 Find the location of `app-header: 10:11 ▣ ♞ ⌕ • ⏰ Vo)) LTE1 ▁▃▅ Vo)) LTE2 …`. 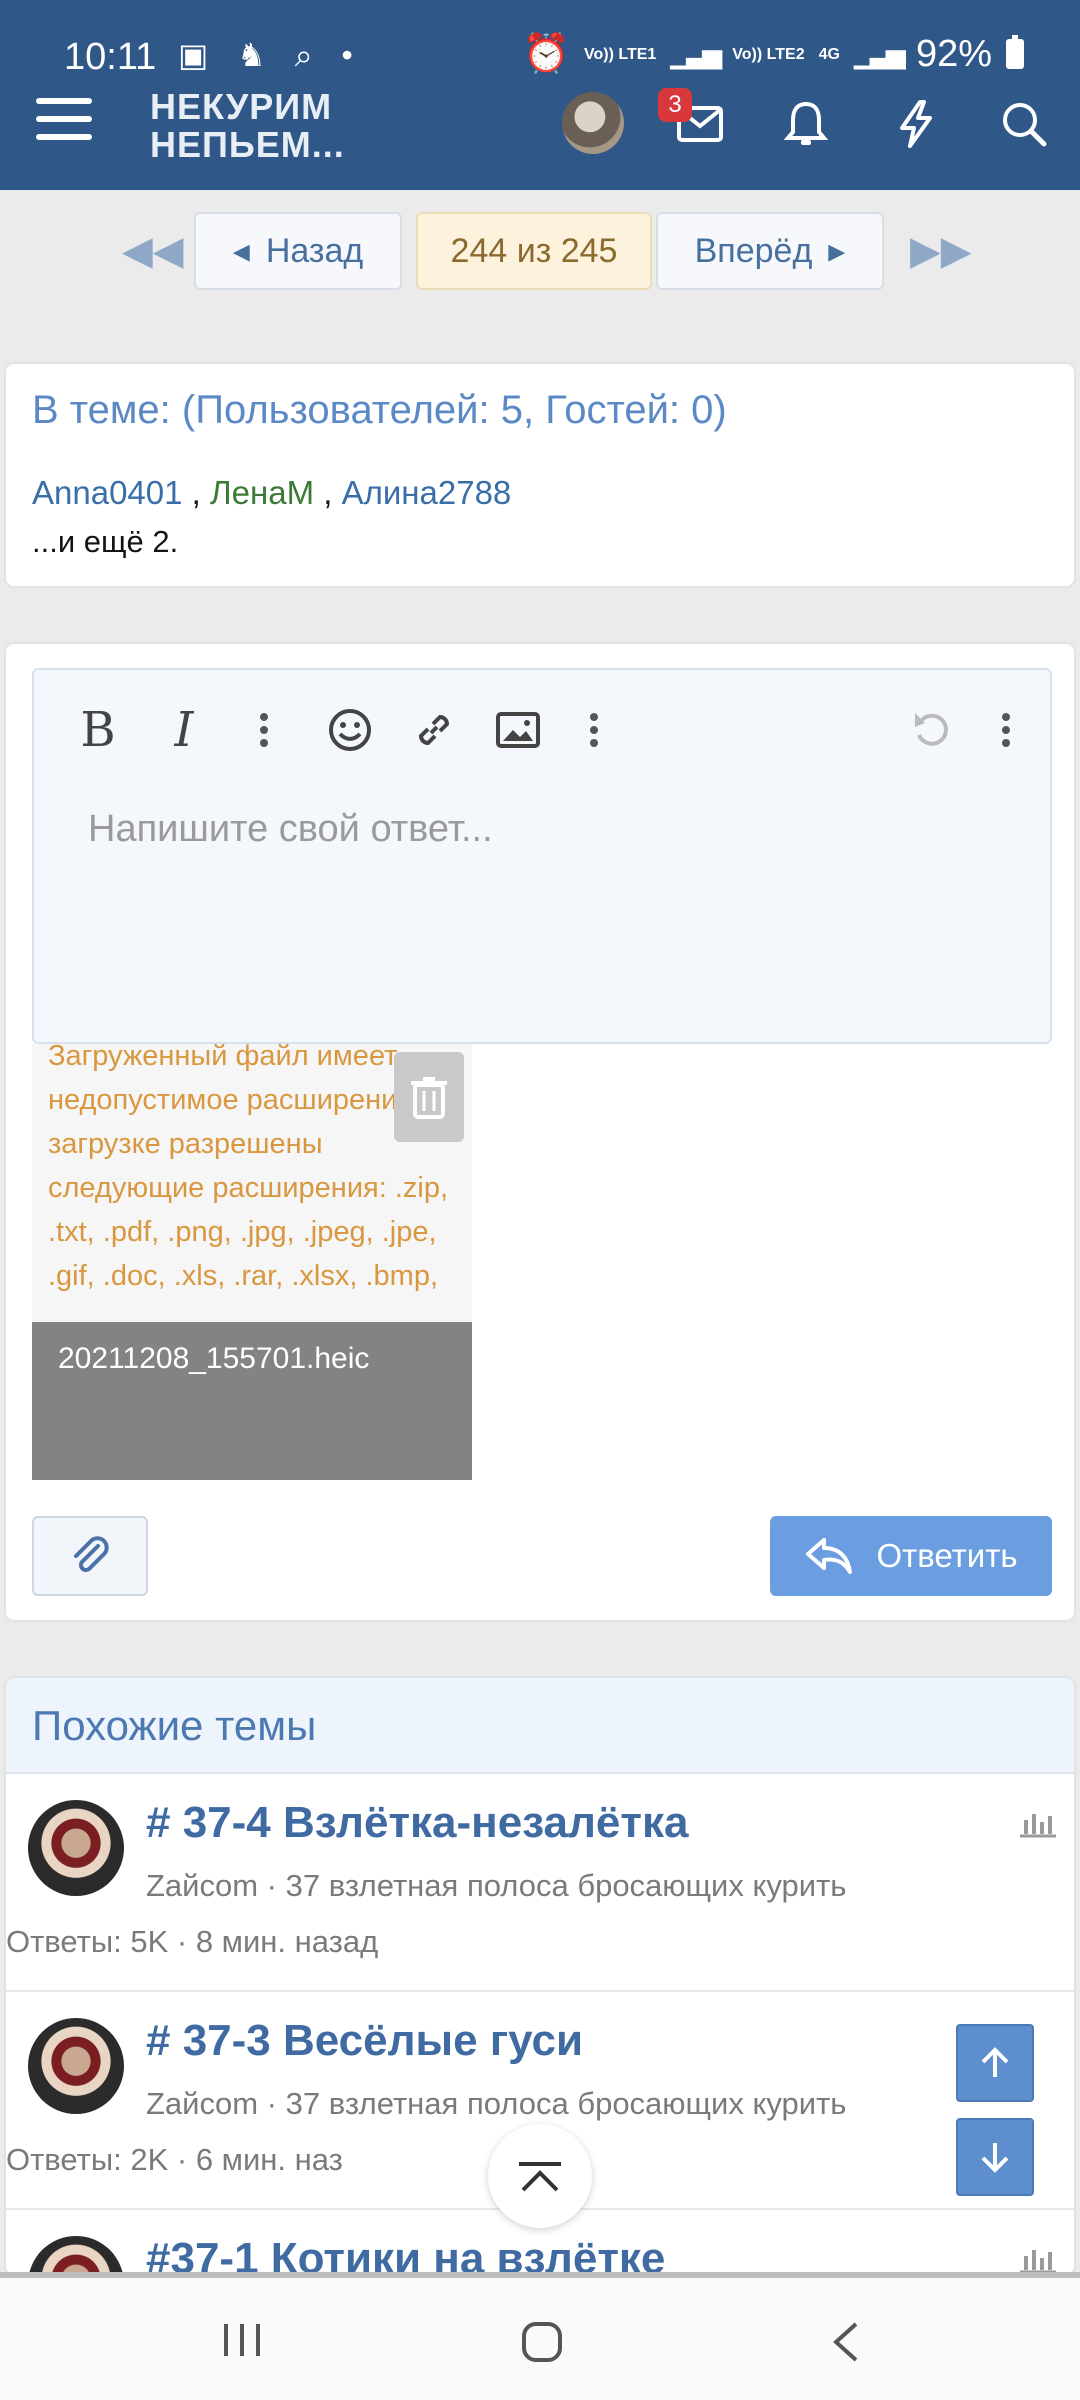

app-header: 10:11 ▣ ♞ ⌕ • ⏰ Vo)) LTE1 ▁▃▅ Vo)) LTE2 … is located at coordinates (540, 95).